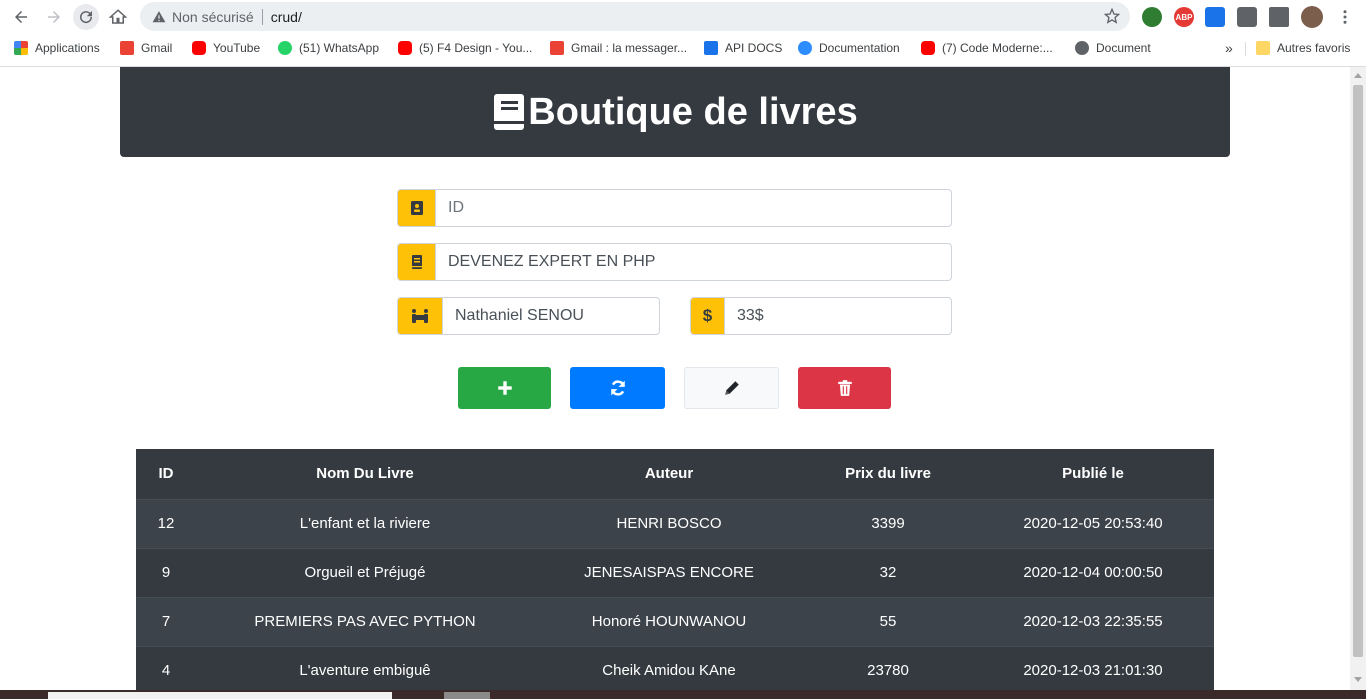 The width and height of the screenshot is (1366, 699). I want to click on cell-published: 2020-12-04 00:00:50, so click(1093, 572).